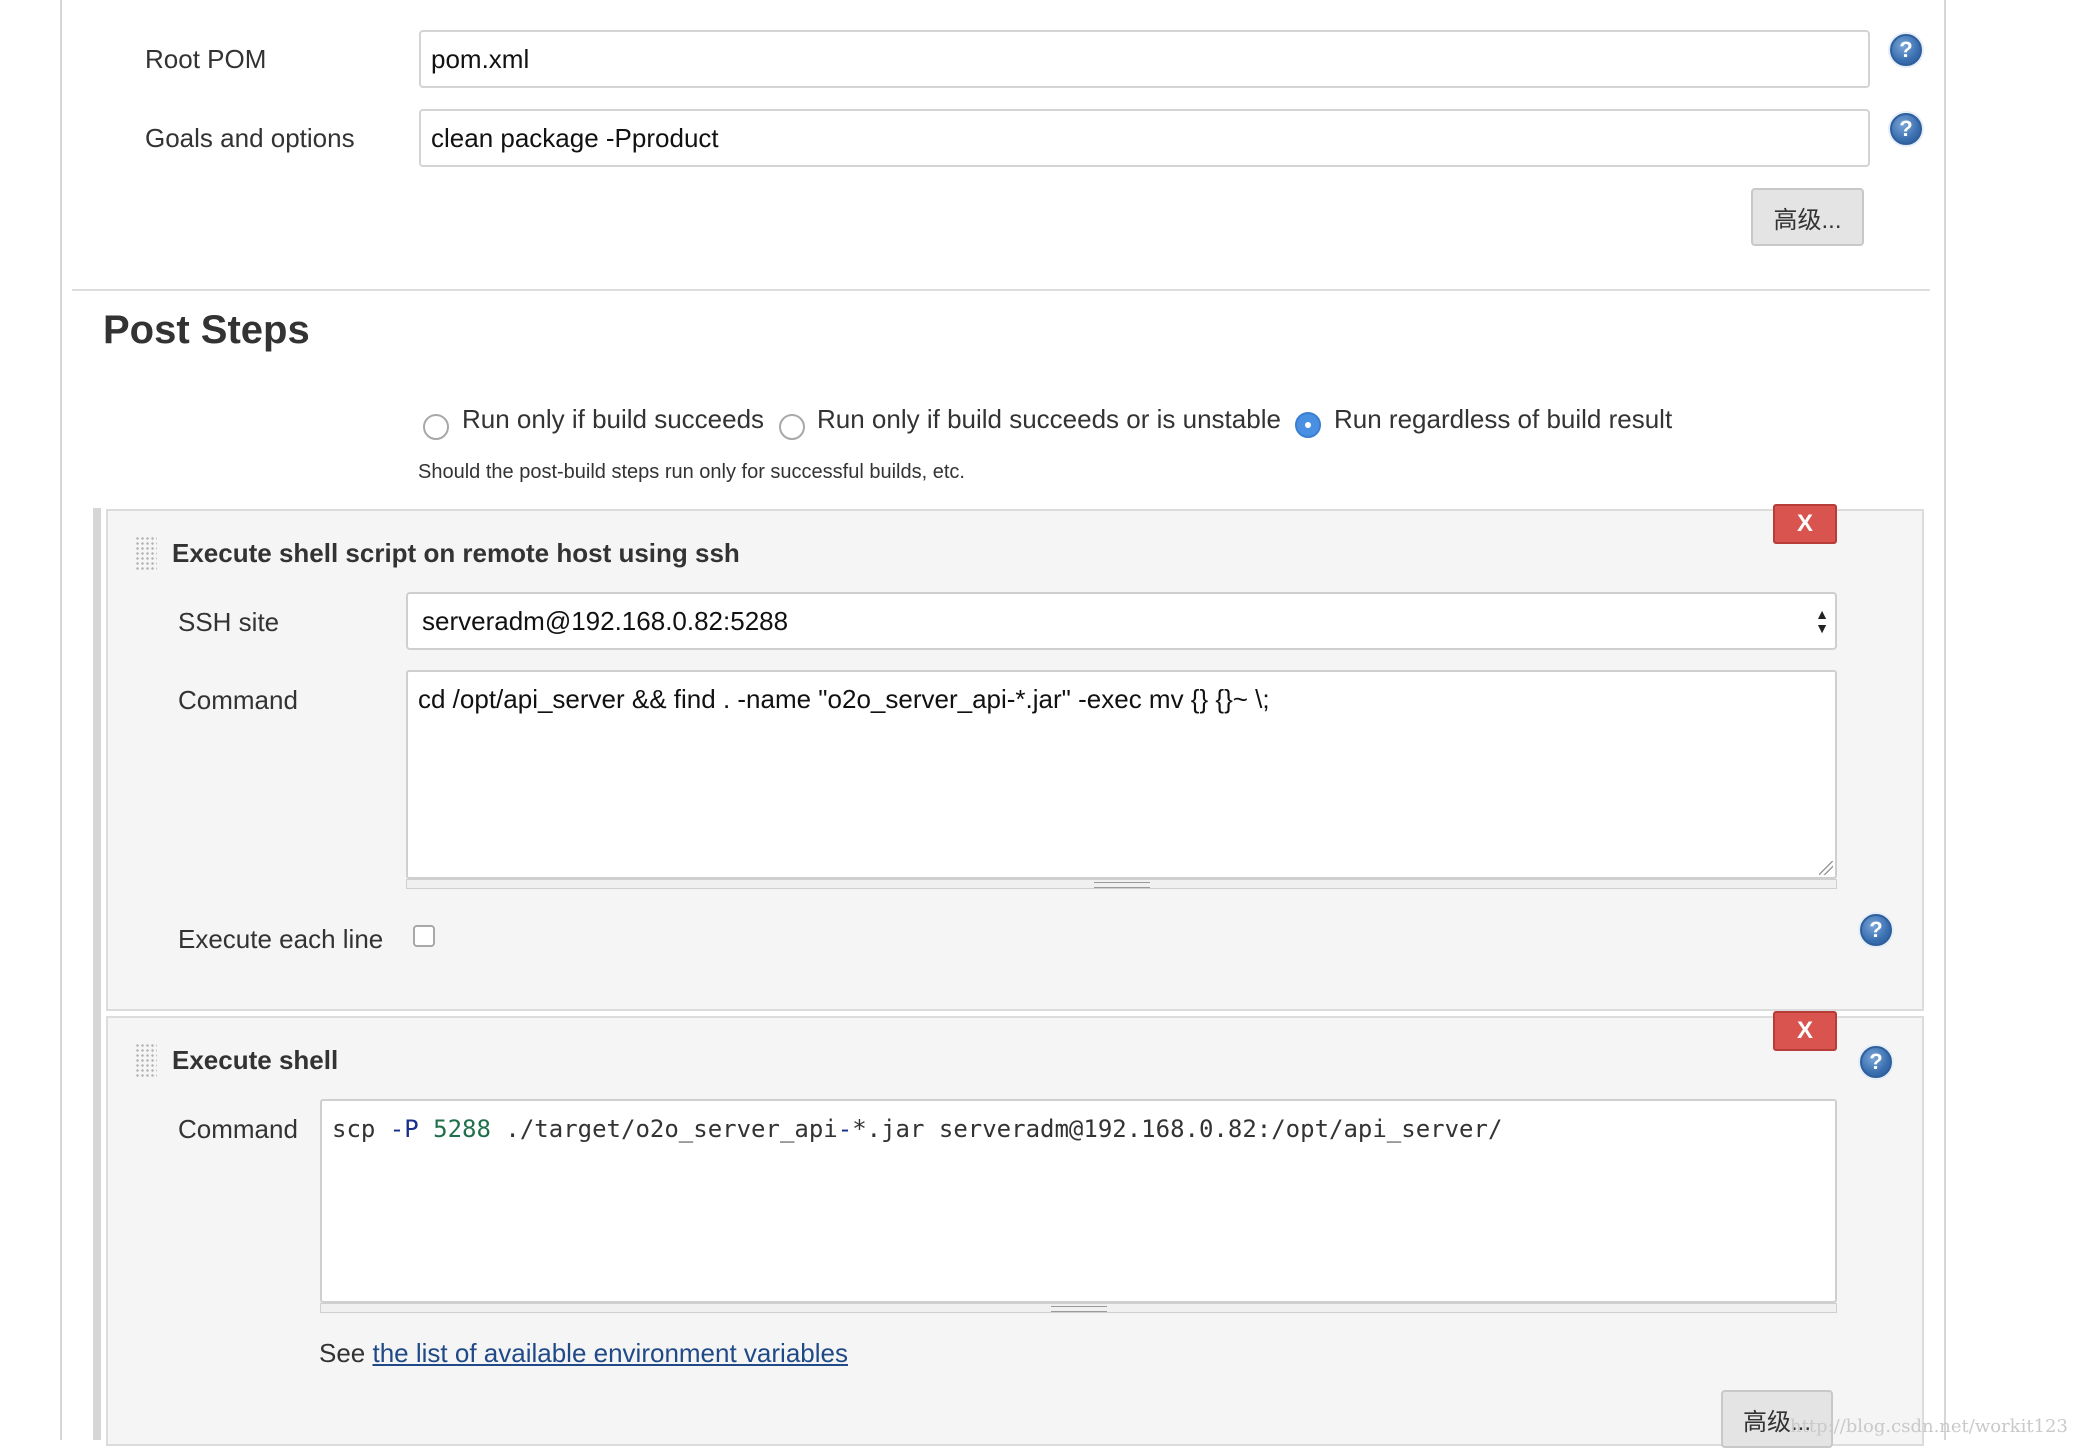 This screenshot has height=1448, width=2074. What do you see at coordinates (1805, 524) in the screenshot?
I see `ssh-step-delete-button: X` at bounding box center [1805, 524].